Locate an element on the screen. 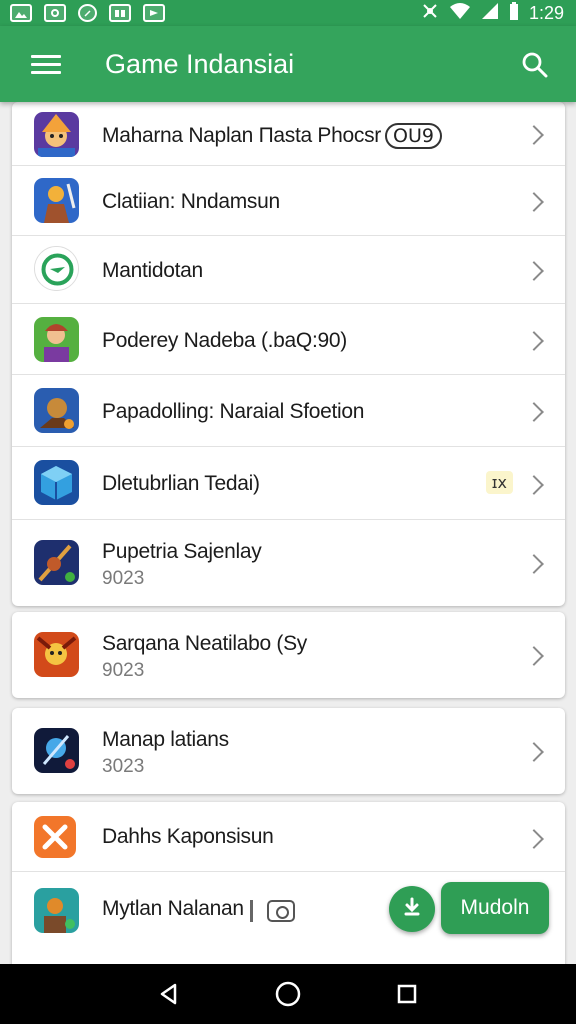 The height and width of the screenshot is (1024, 576). list-item: Pupetria Sajenlay 9023 is located at coordinates (288, 563).